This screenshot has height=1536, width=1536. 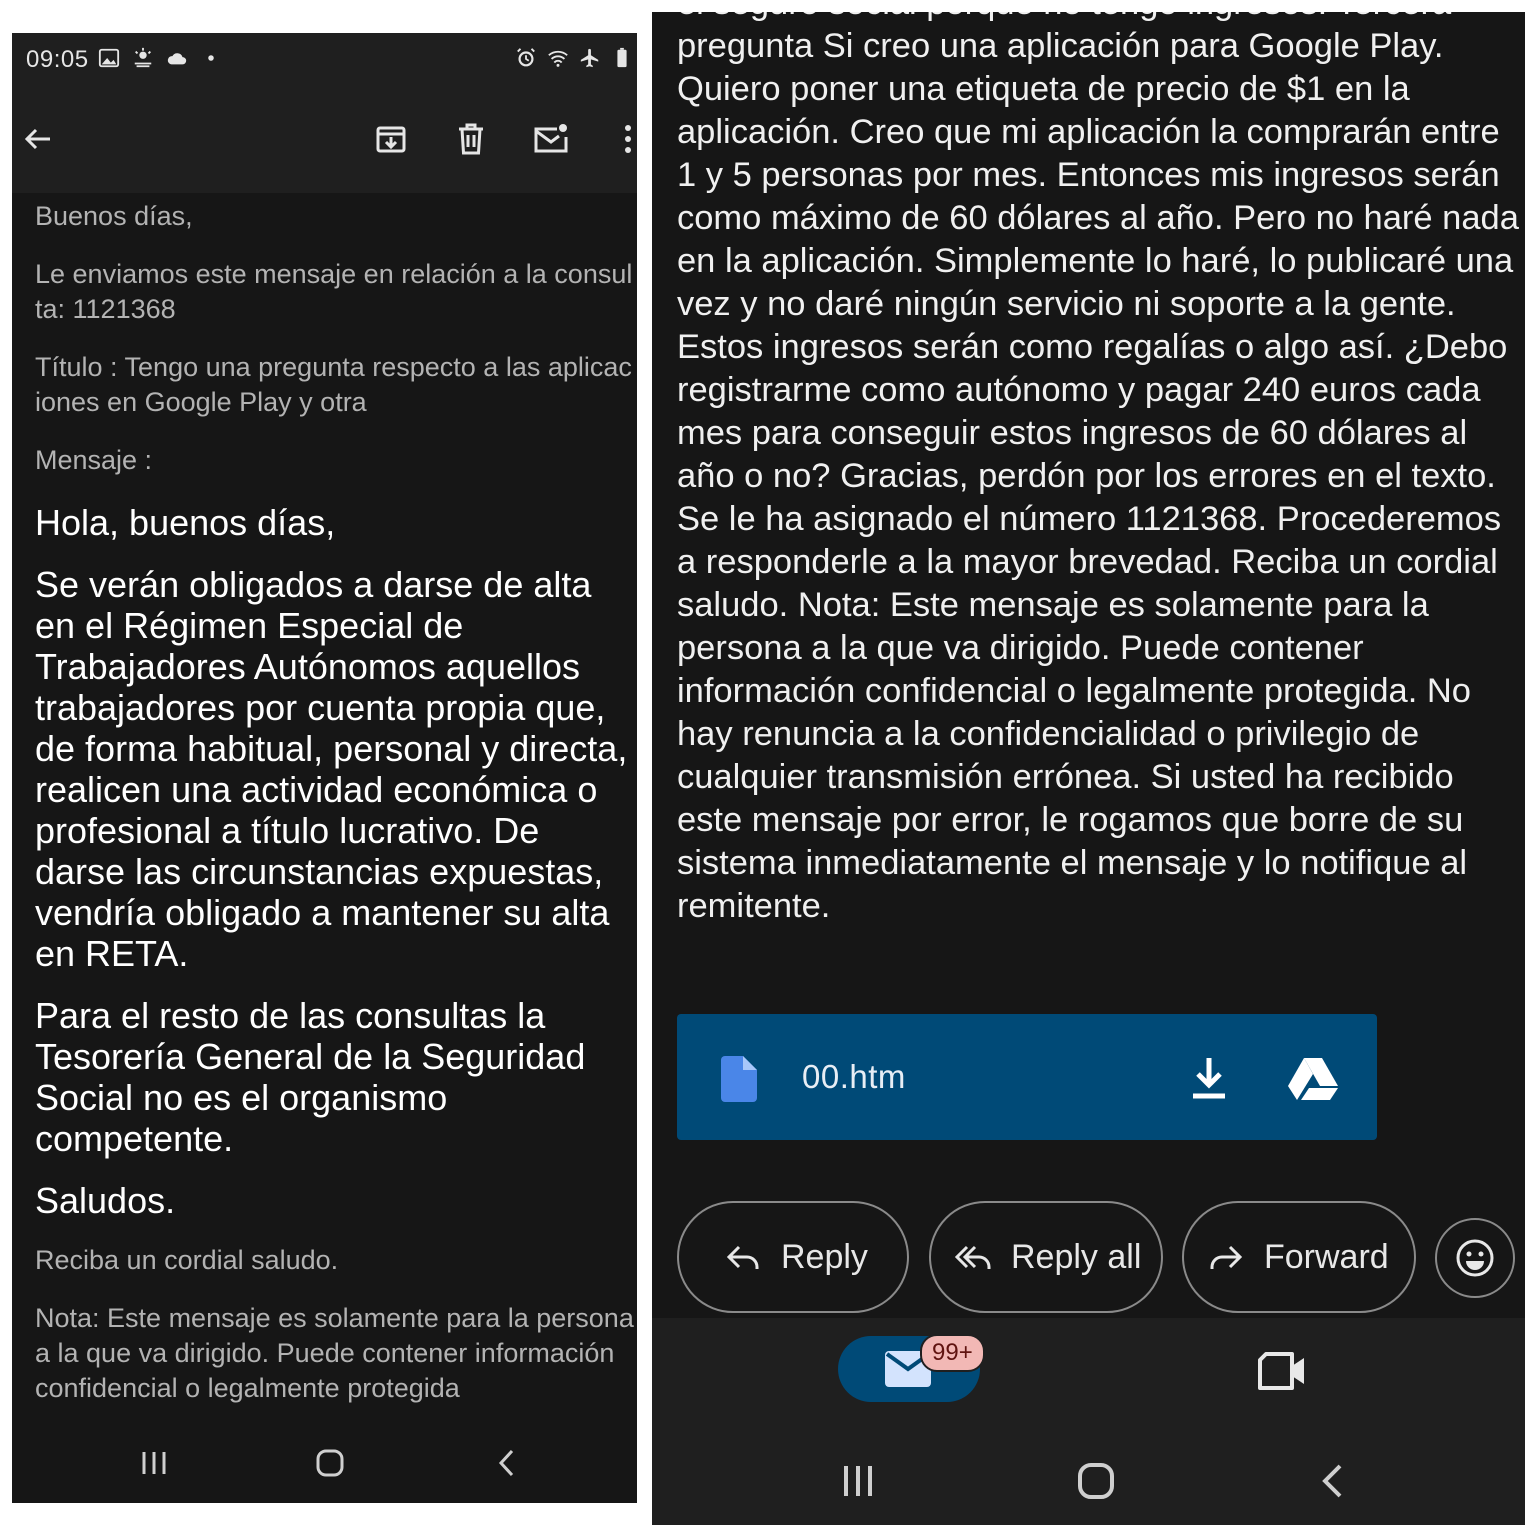 What do you see at coordinates (622, 139) in the screenshot?
I see `more-vert-icon` at bounding box center [622, 139].